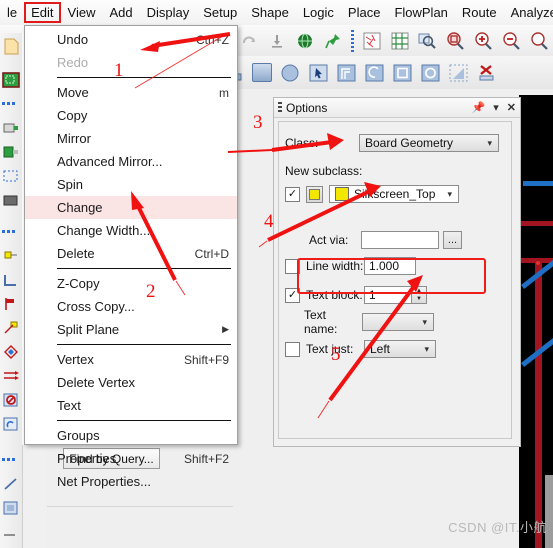 The image size is (553, 548). I want to click on text-block-input: 1, so click(388, 295).